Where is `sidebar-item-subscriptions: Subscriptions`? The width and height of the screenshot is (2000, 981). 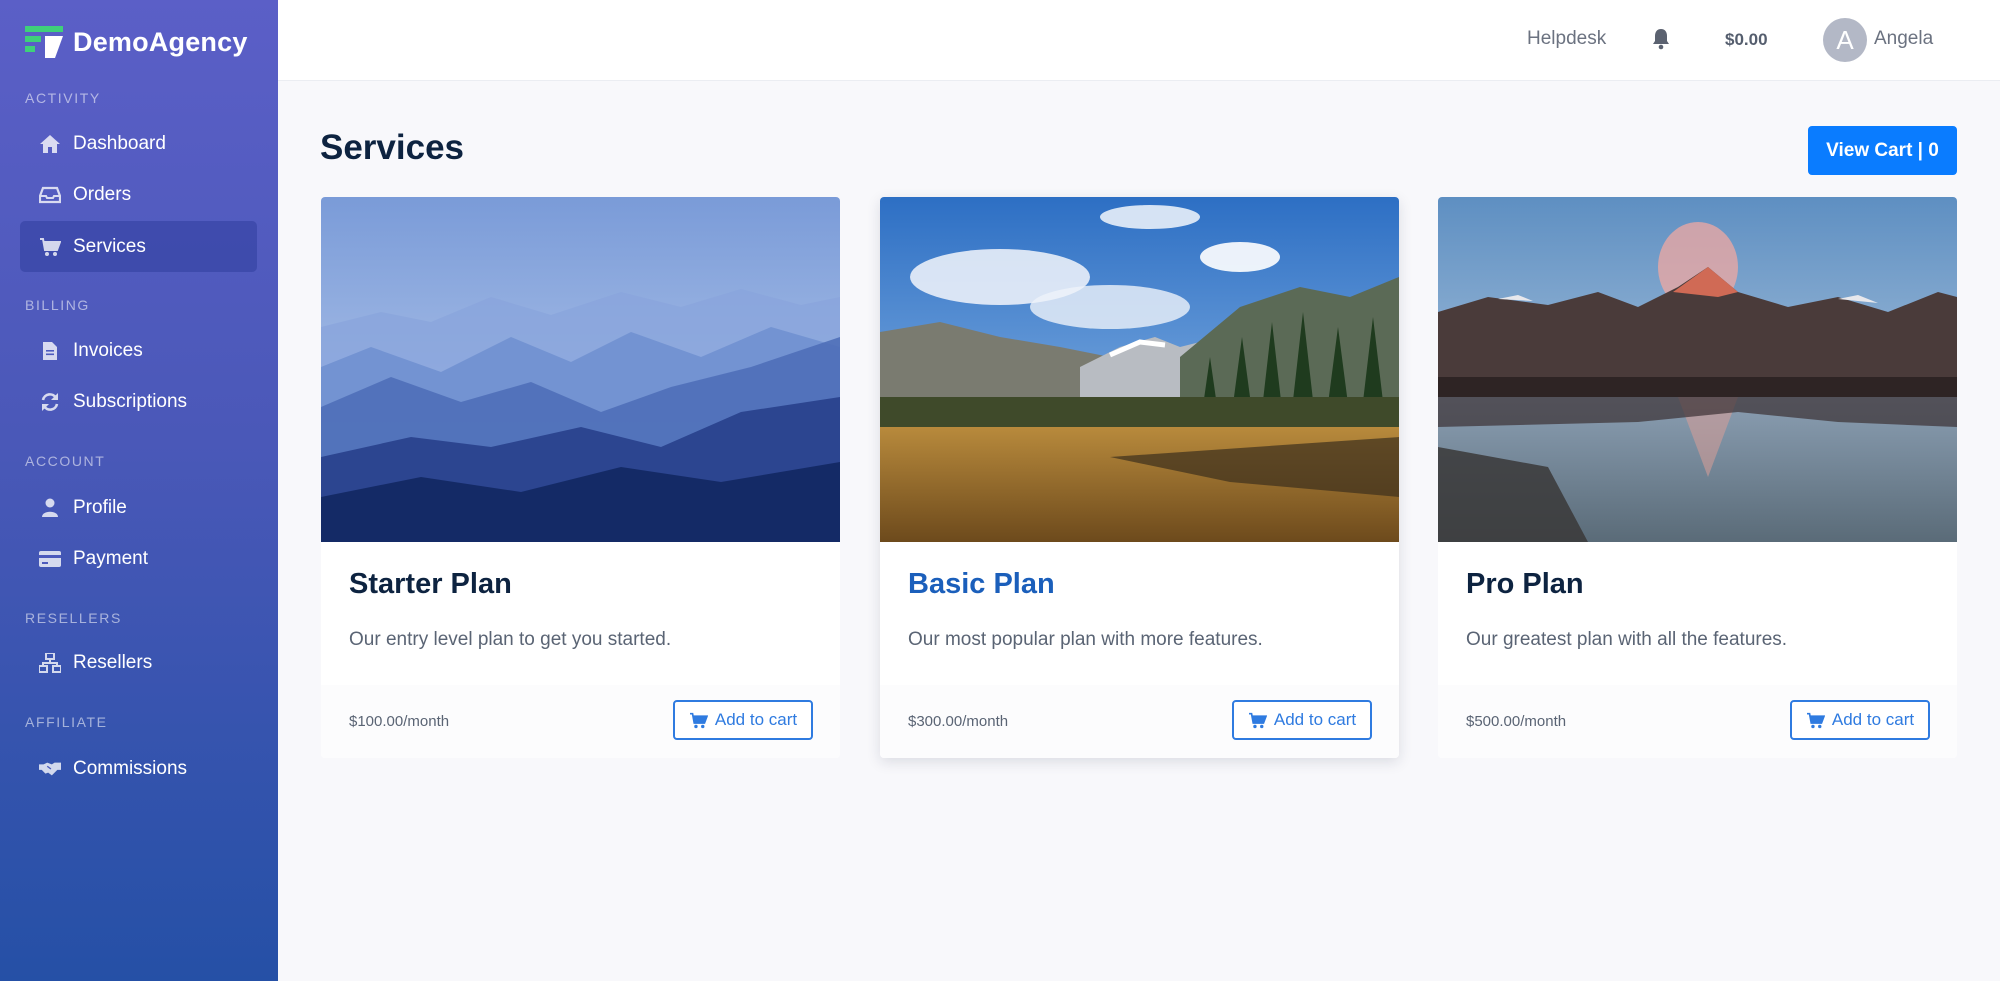 sidebar-item-subscriptions: Subscriptions is located at coordinates (138, 401).